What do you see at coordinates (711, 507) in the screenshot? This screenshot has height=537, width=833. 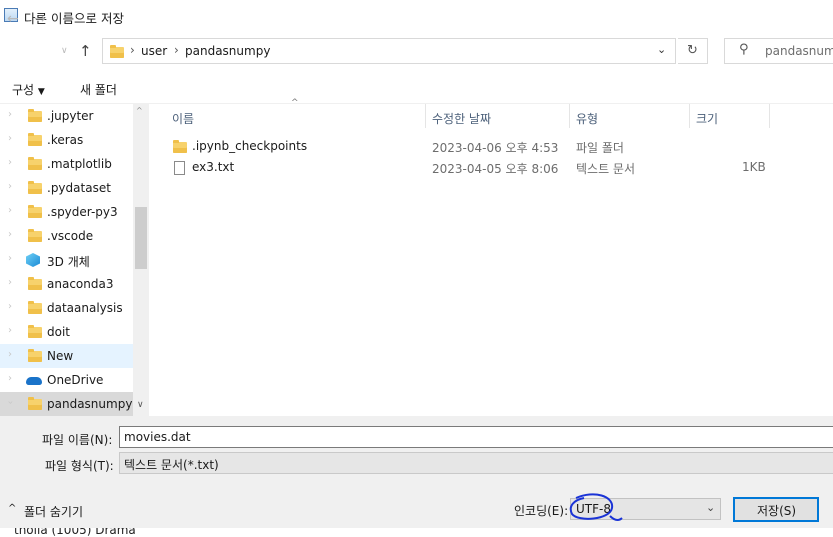 I see `dropdown-chevron-icon: ⌄` at bounding box center [711, 507].